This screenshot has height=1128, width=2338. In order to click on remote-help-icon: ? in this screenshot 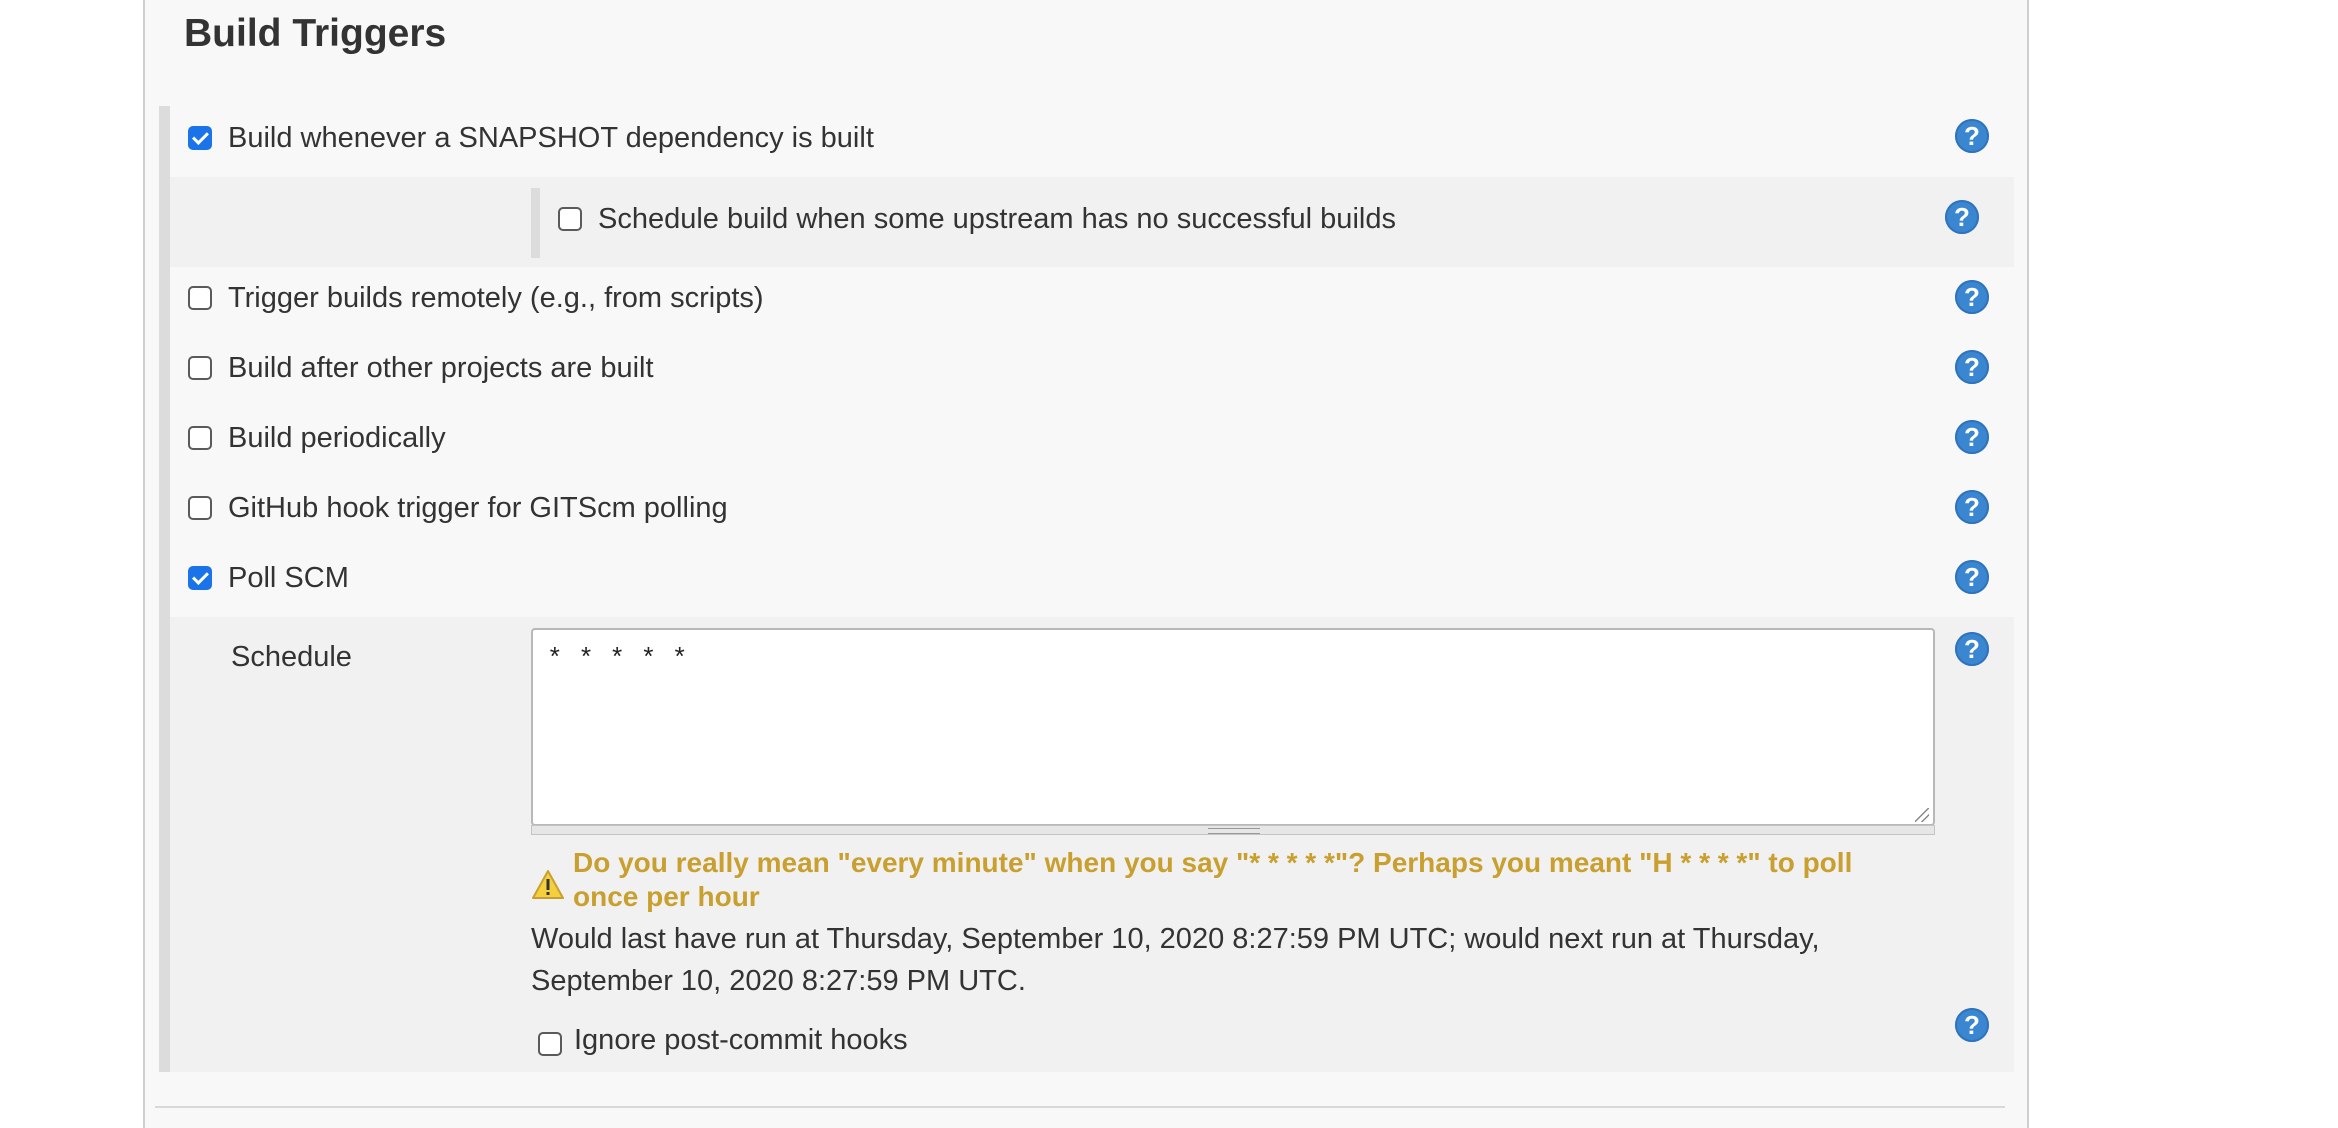, I will do `click(1972, 297)`.